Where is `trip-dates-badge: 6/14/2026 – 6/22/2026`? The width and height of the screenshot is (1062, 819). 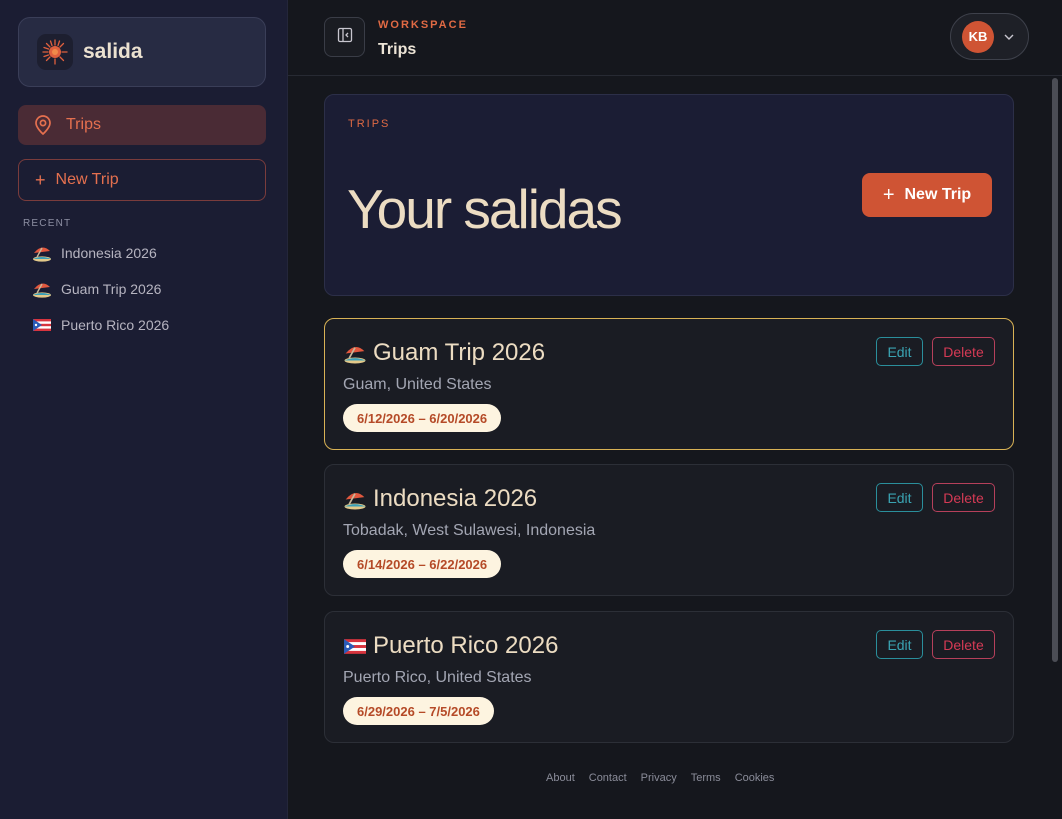
trip-dates-badge: 6/14/2026 – 6/22/2026 is located at coordinates (422, 564).